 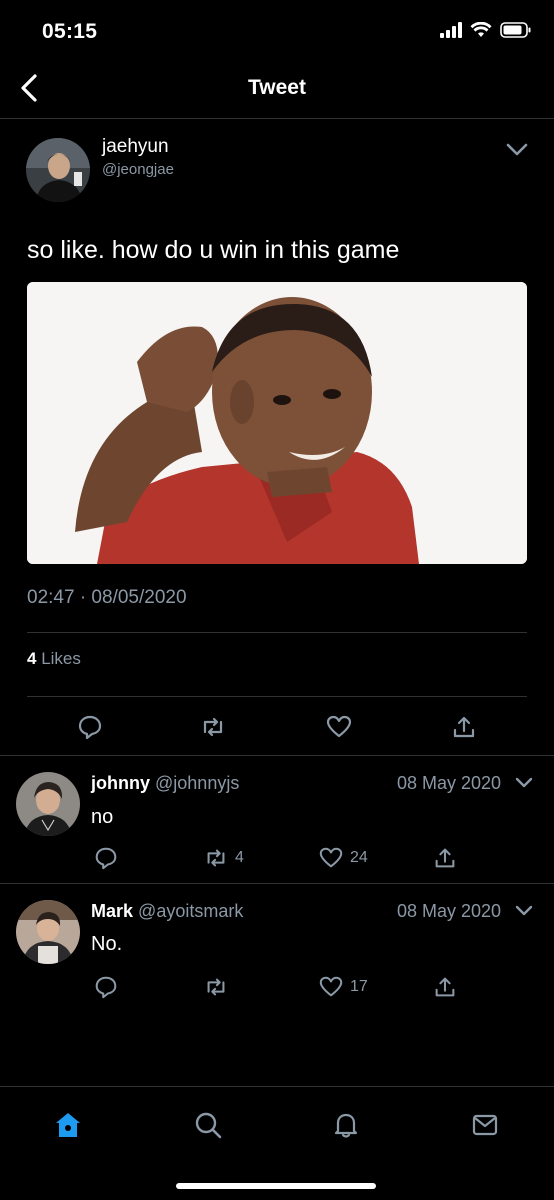 I want to click on author-handle: @jeongjae, so click(x=138, y=169).